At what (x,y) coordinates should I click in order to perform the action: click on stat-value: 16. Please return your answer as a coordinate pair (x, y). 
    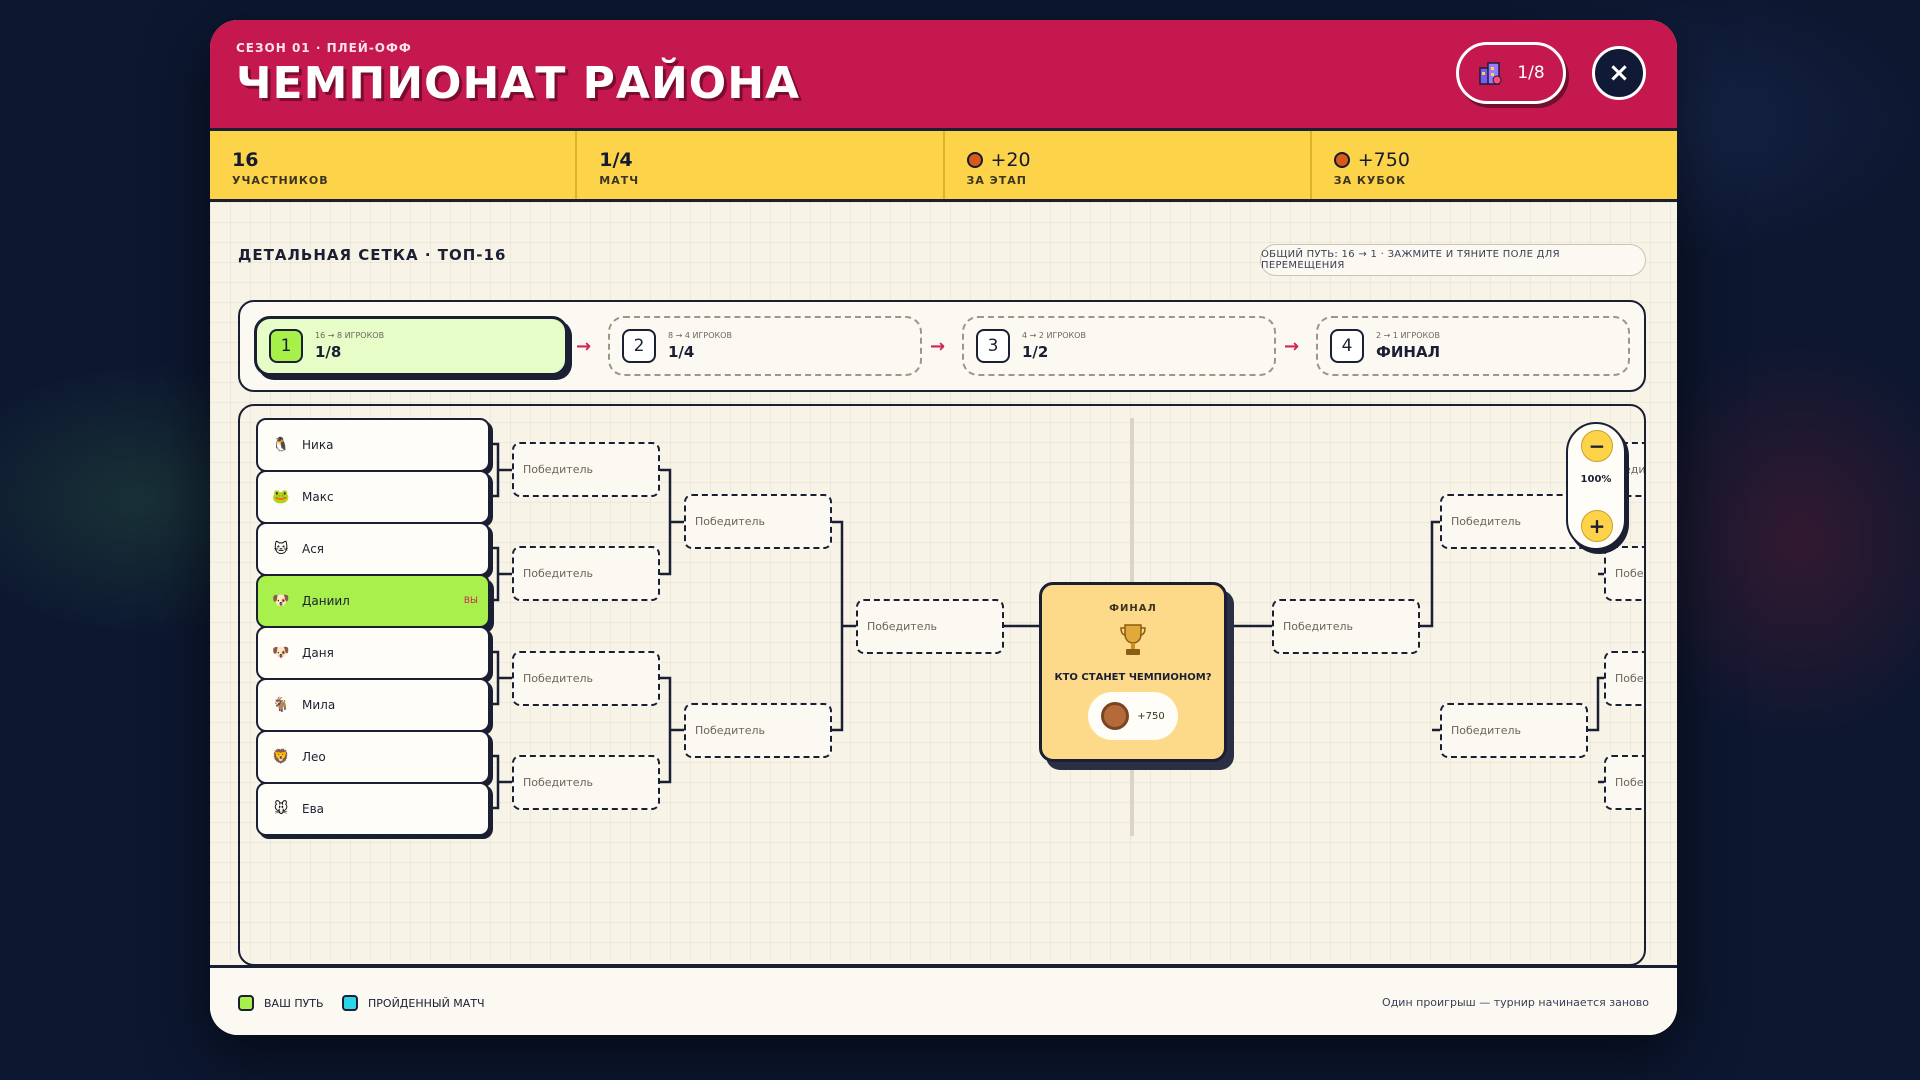
    Looking at the image, I should click on (245, 160).